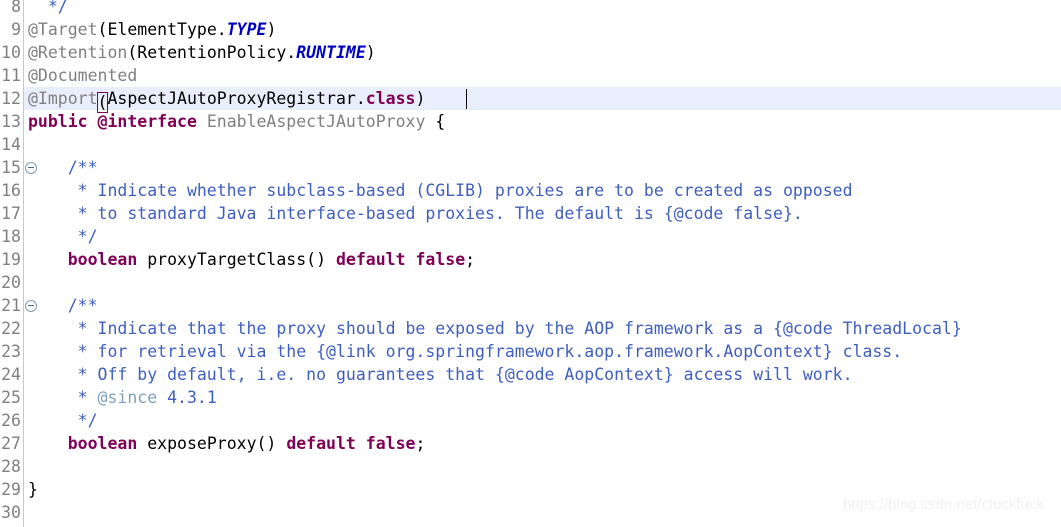 The height and width of the screenshot is (527, 1061). What do you see at coordinates (11, 236) in the screenshot?
I see `line-number: 18` at bounding box center [11, 236].